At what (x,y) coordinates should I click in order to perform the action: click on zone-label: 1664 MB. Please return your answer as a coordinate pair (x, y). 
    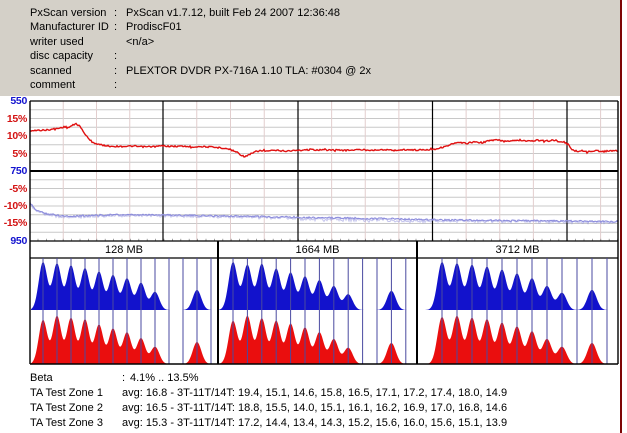
    Looking at the image, I should click on (317, 250).